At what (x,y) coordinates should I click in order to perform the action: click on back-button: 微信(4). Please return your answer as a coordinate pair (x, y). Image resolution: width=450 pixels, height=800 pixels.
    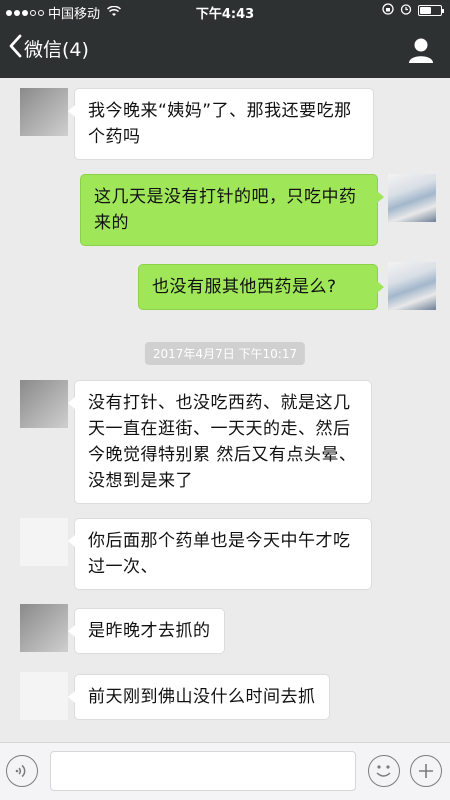
    Looking at the image, I should click on (48, 48).